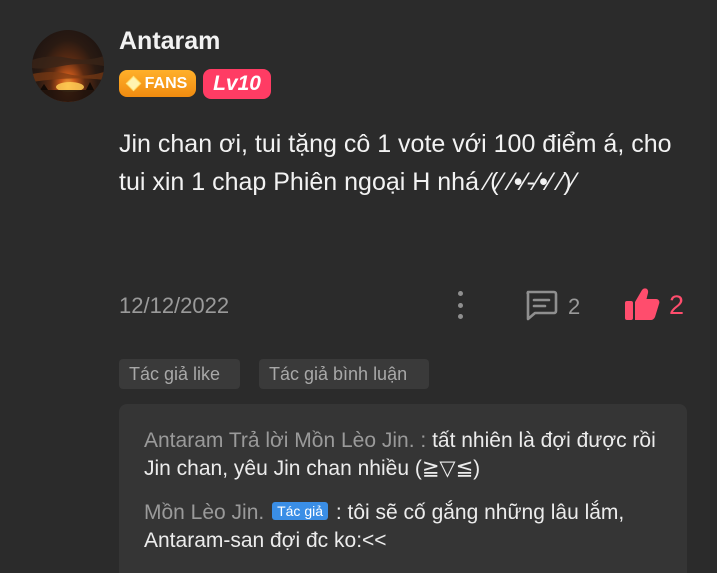 The width and height of the screenshot is (717, 573). Describe the element at coordinates (237, 84) in the screenshot. I see `level-badge: Lv10` at that location.